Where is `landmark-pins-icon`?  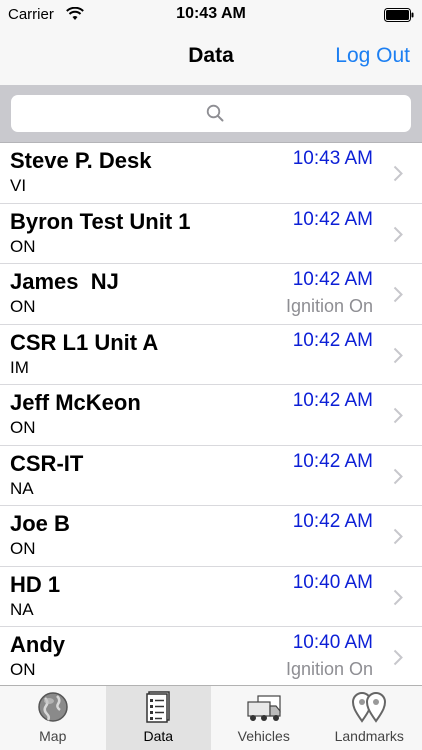 landmark-pins-icon is located at coordinates (369, 707).